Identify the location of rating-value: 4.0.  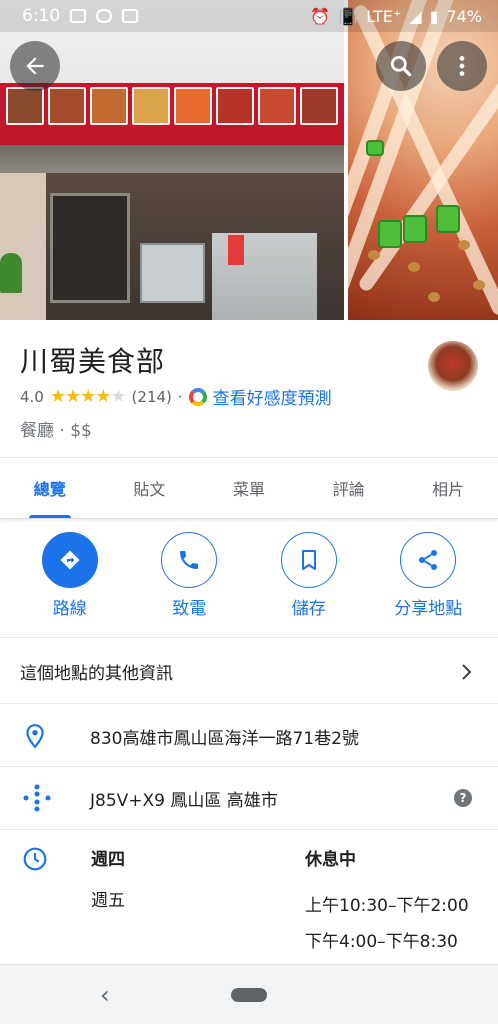
(32, 396).